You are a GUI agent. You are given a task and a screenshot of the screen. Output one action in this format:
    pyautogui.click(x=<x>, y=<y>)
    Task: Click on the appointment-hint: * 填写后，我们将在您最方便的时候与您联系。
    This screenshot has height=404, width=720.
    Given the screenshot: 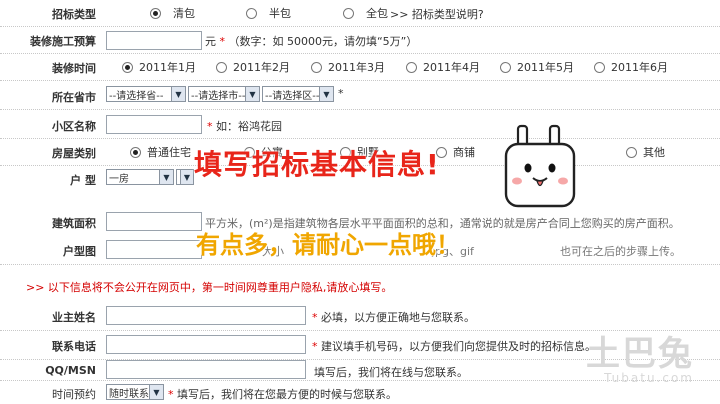 What is the action you would take?
    pyautogui.click(x=282, y=394)
    